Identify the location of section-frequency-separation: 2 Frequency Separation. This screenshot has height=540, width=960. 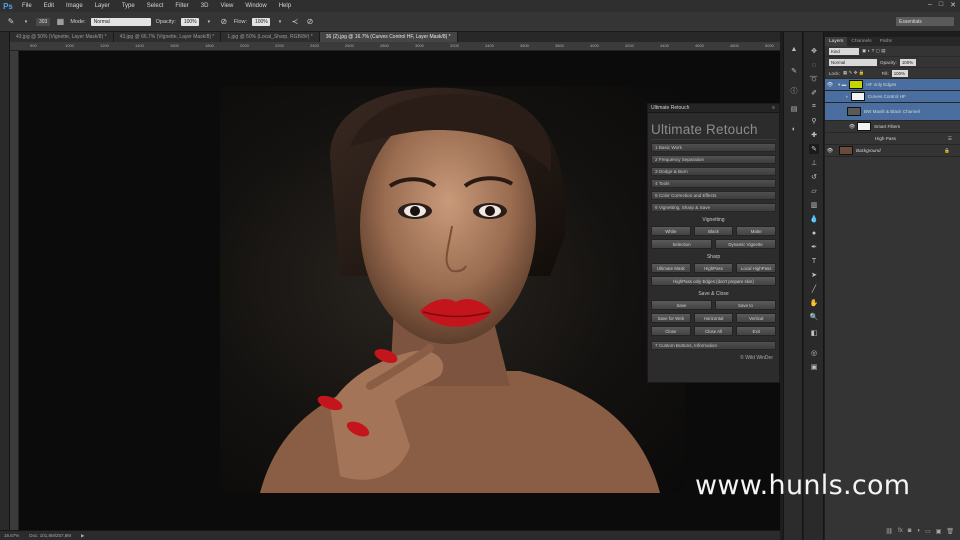
(713, 159).